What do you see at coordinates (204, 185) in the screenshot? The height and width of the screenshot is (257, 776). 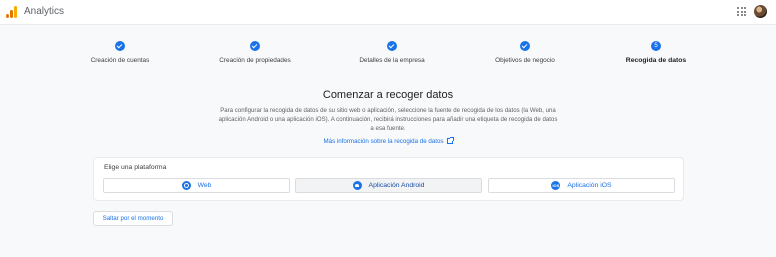 I see `platform-label: Web` at bounding box center [204, 185].